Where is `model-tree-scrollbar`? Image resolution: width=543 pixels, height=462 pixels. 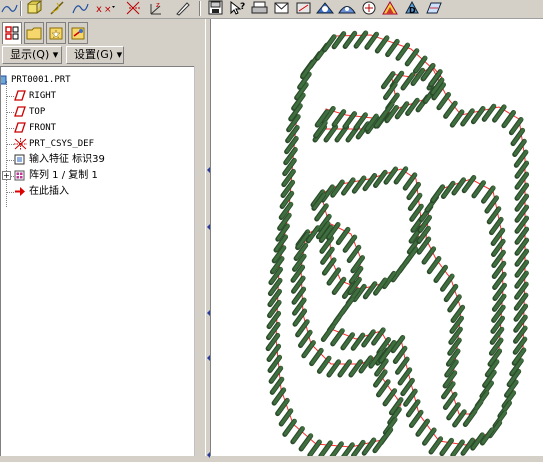
model-tree-scrollbar is located at coordinates (199, 261).